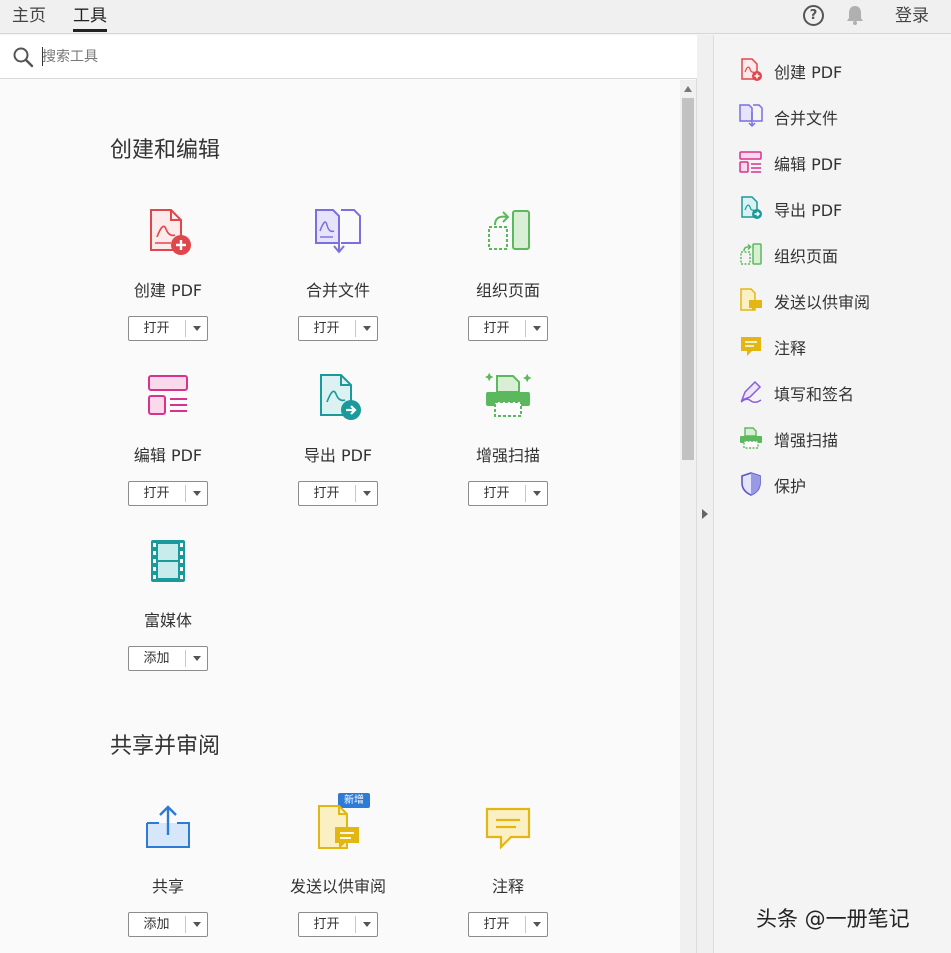 The width and height of the screenshot is (951, 953). I want to click on tool-rich-media: 富媒体 添加, so click(168, 617).